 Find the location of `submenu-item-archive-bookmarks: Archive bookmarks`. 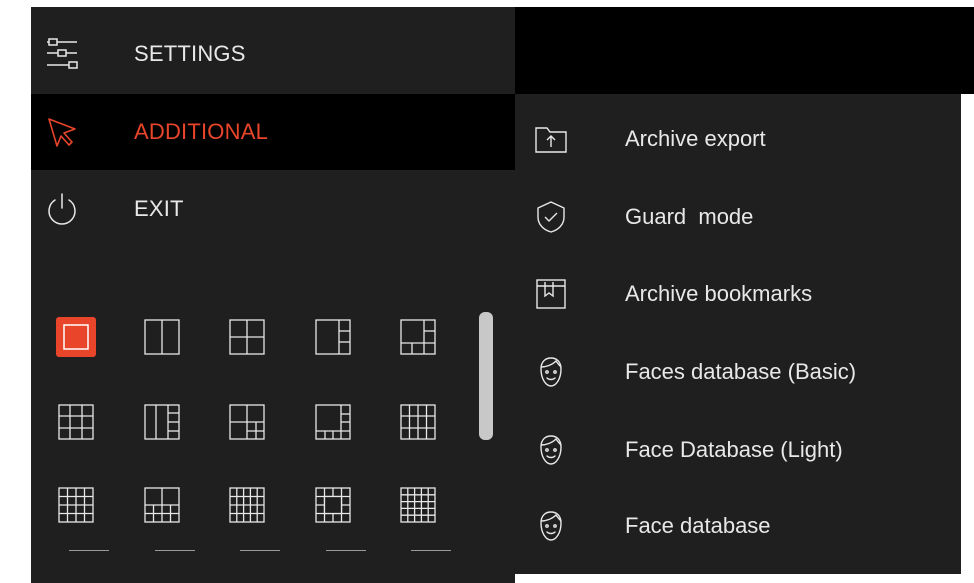

submenu-item-archive-bookmarks: Archive bookmarks is located at coordinates (738, 294).